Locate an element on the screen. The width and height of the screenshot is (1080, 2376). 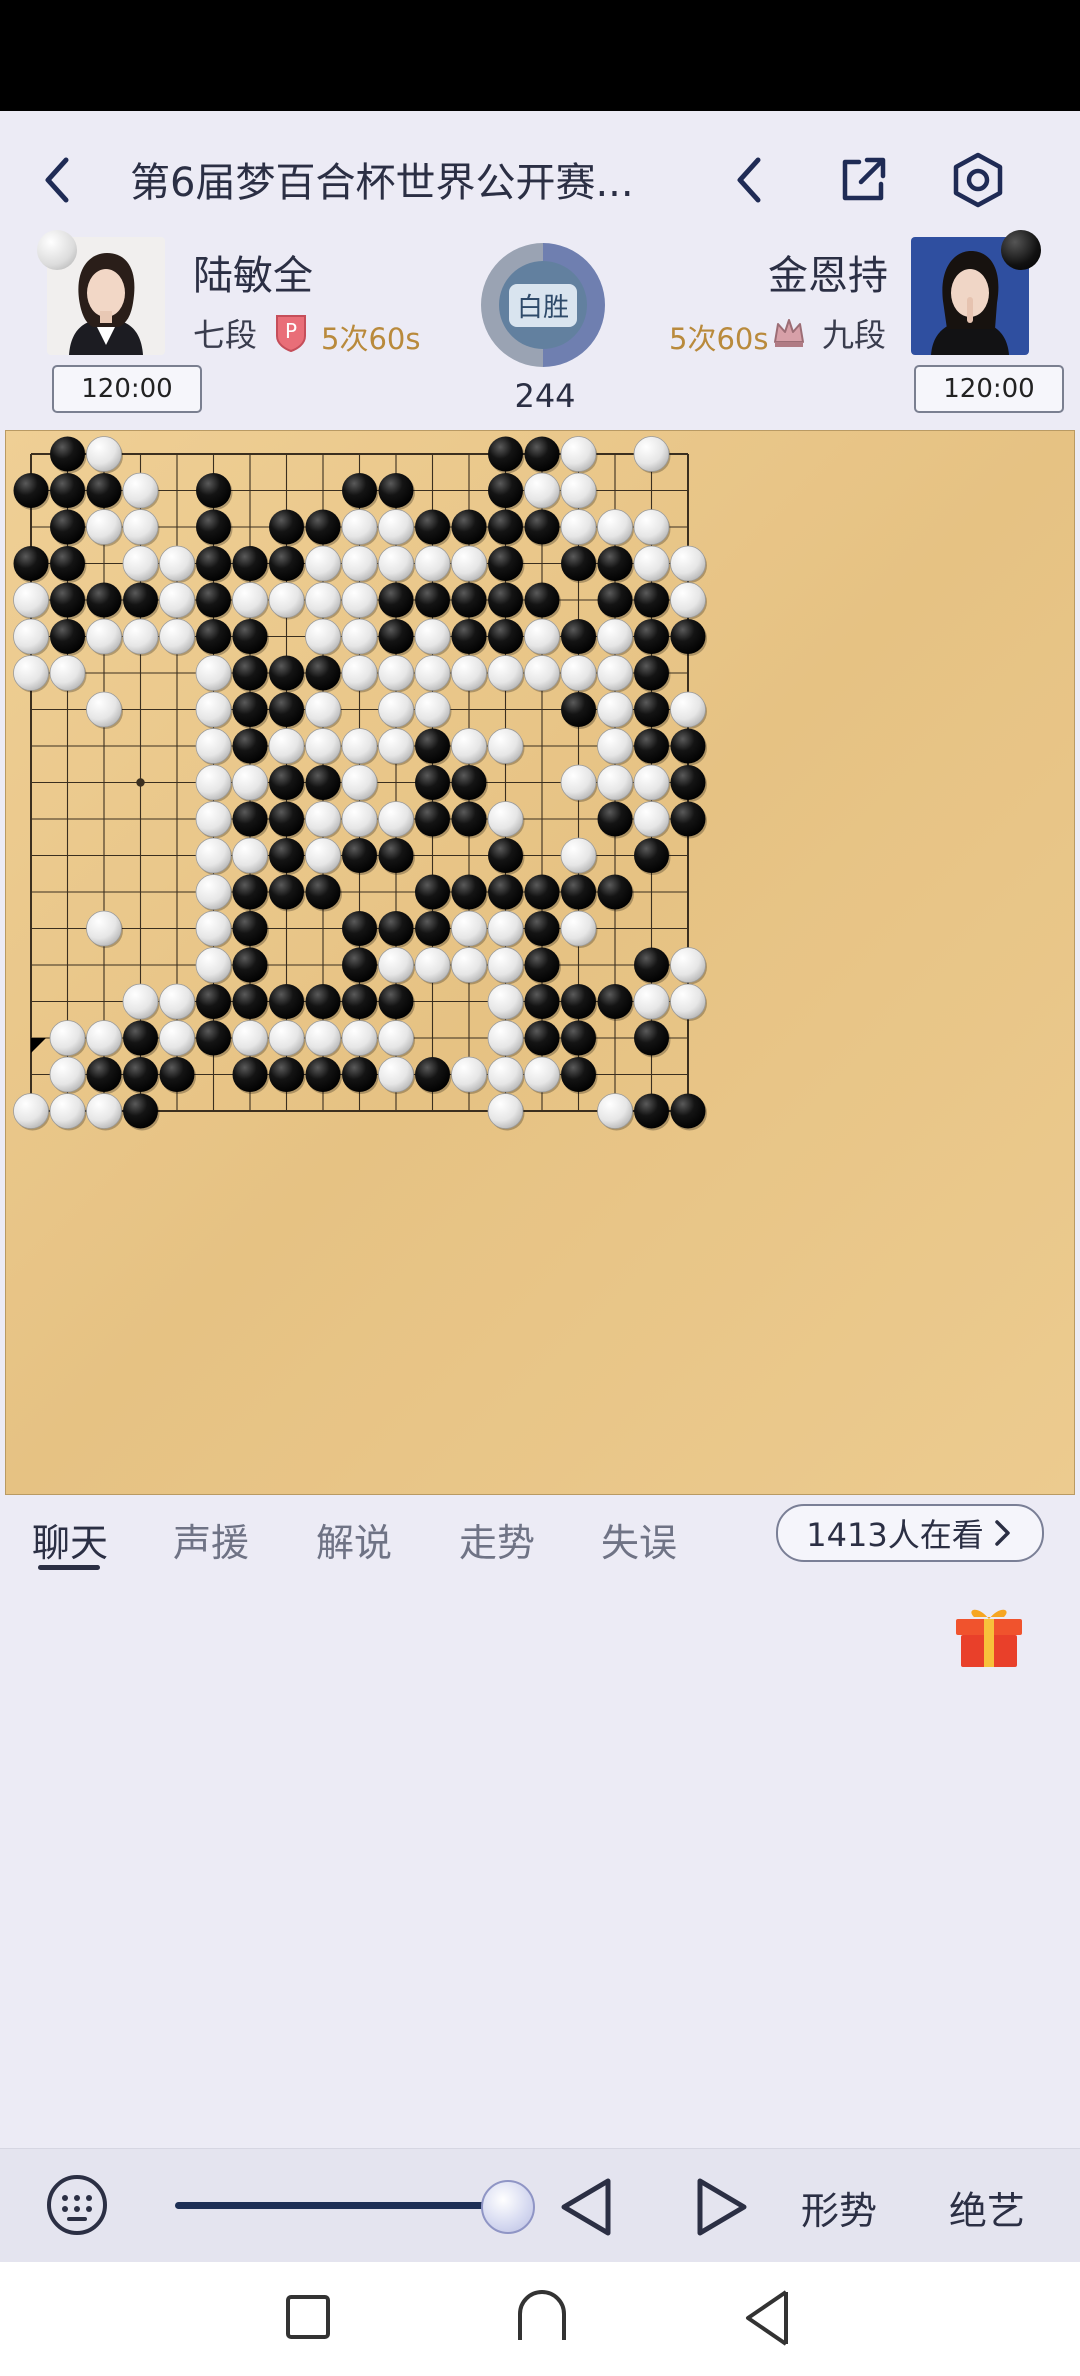
previous-icon is located at coordinates (749, 180).